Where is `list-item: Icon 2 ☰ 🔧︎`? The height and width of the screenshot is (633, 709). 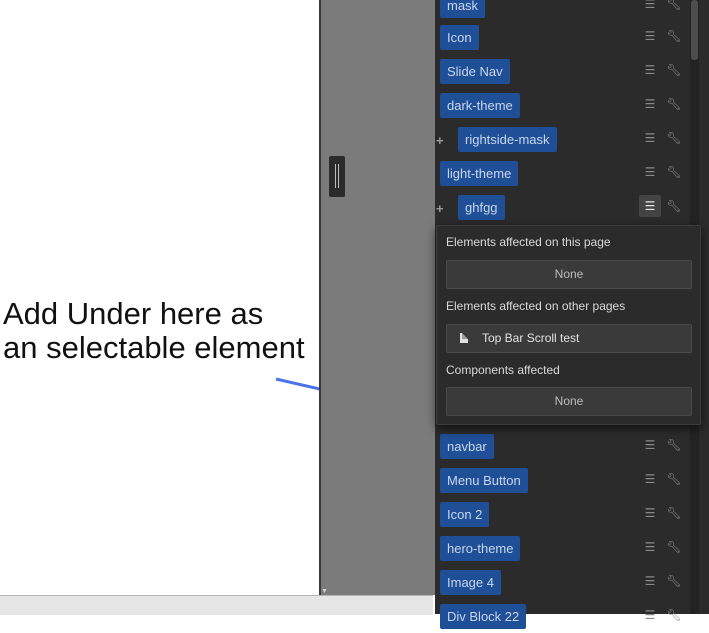 list-item: Icon 2 ☰ 🔧︎ is located at coordinates (564, 514).